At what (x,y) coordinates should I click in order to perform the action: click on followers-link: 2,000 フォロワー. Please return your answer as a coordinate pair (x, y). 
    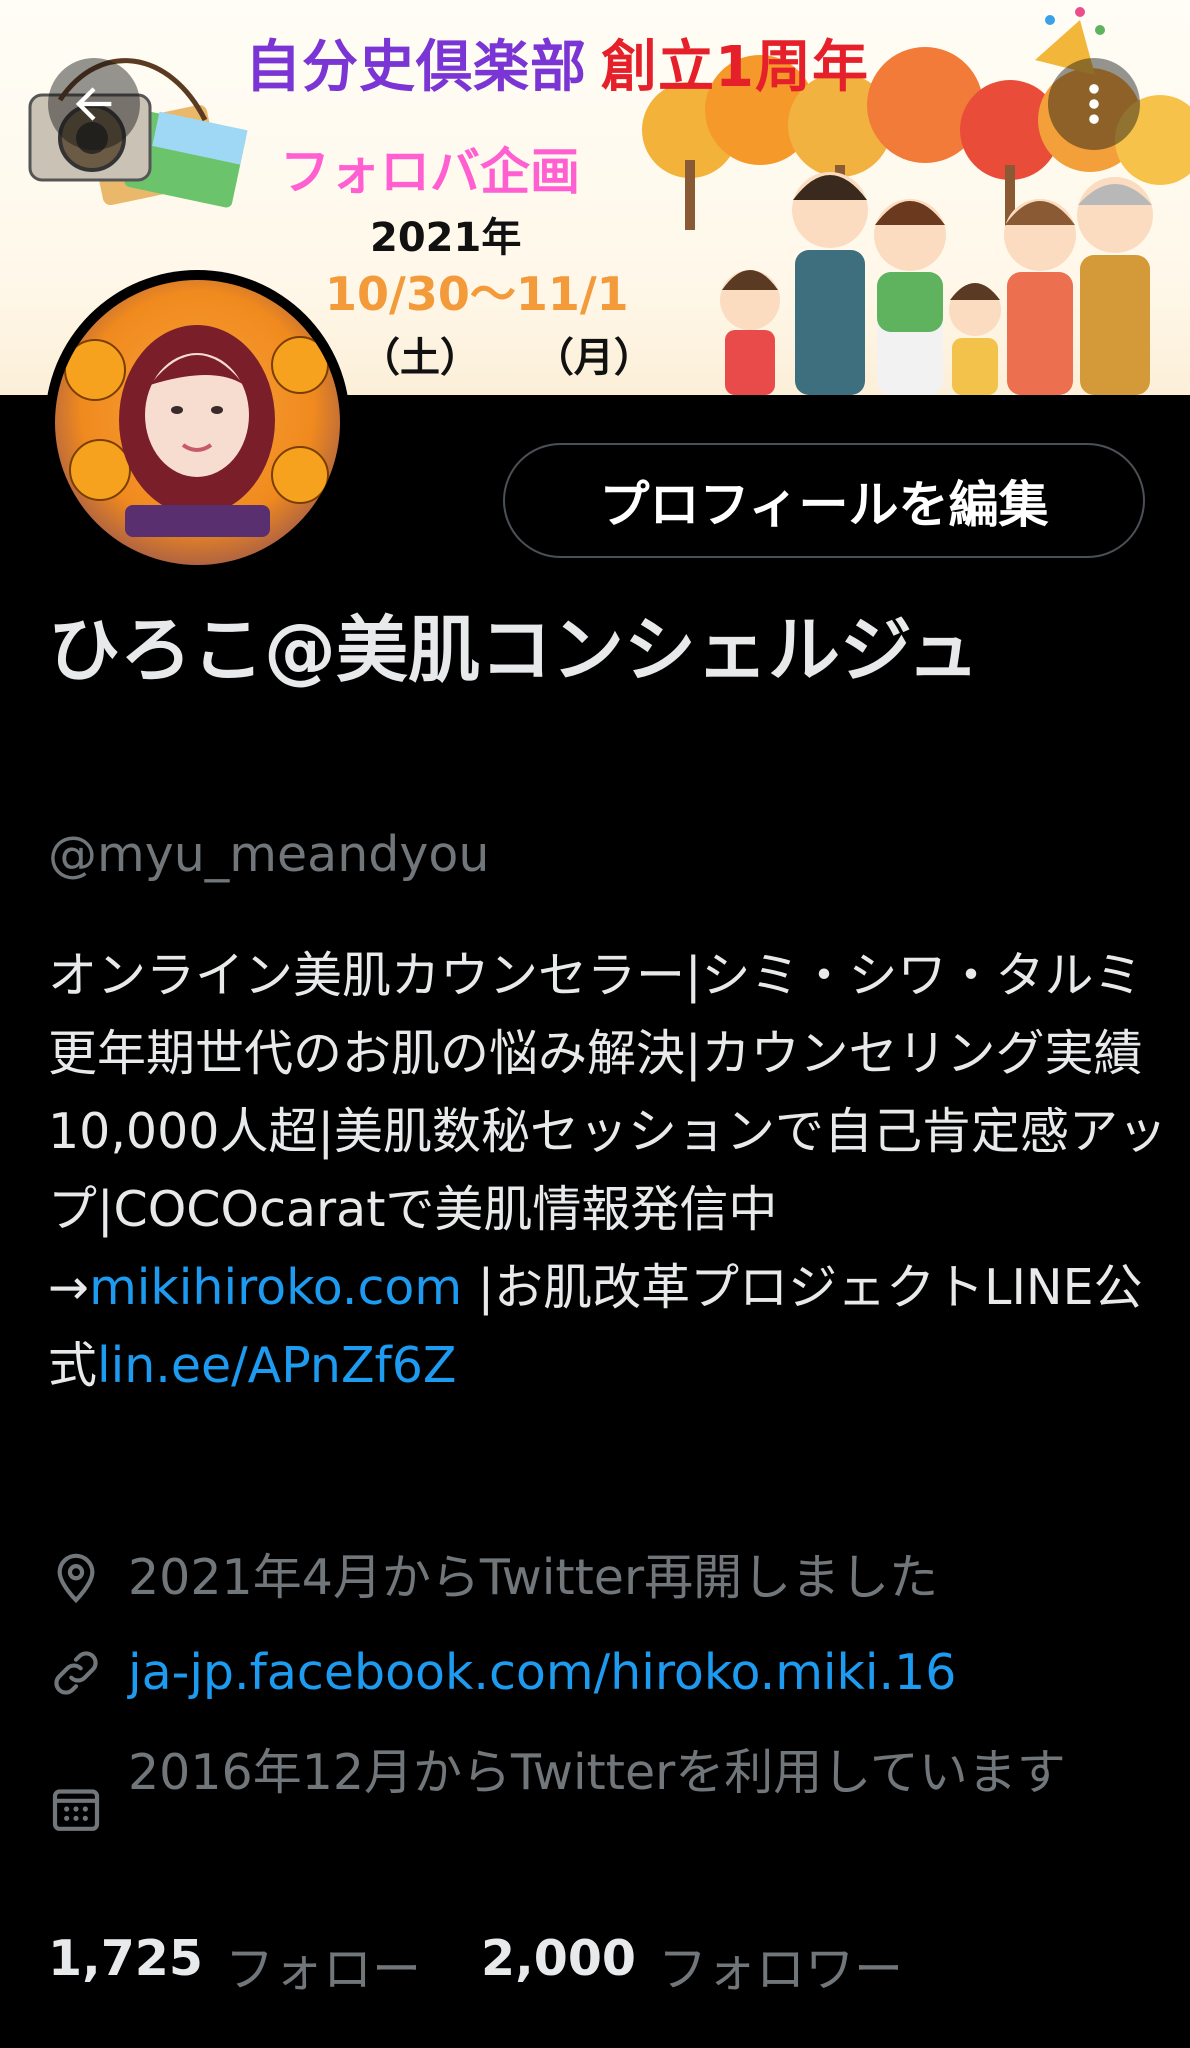
    Looking at the image, I should click on (692, 1965).